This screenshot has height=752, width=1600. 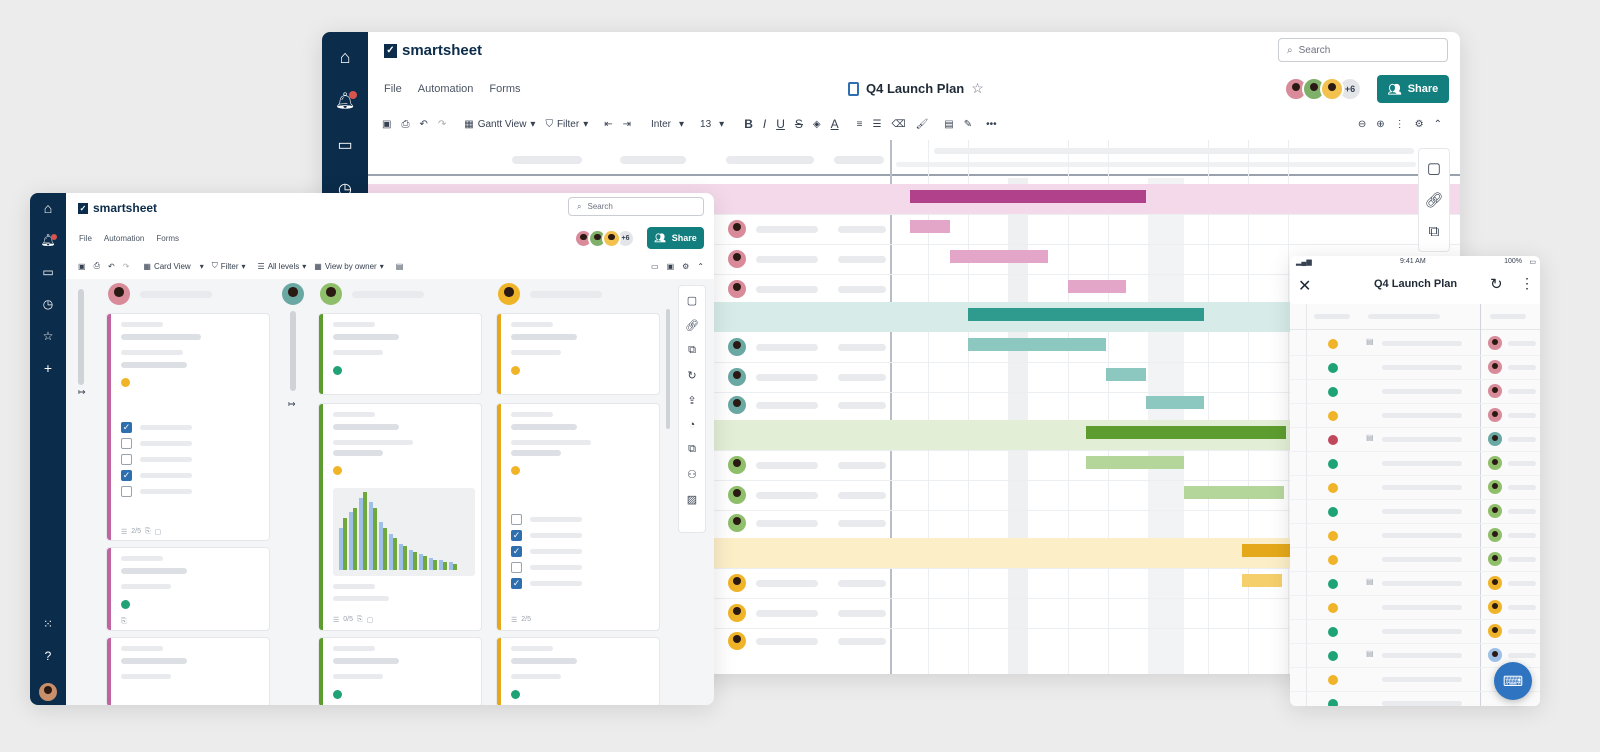 What do you see at coordinates (282, 266) in the screenshot?
I see `levels-selector: ☰ All levels ▾` at bounding box center [282, 266].